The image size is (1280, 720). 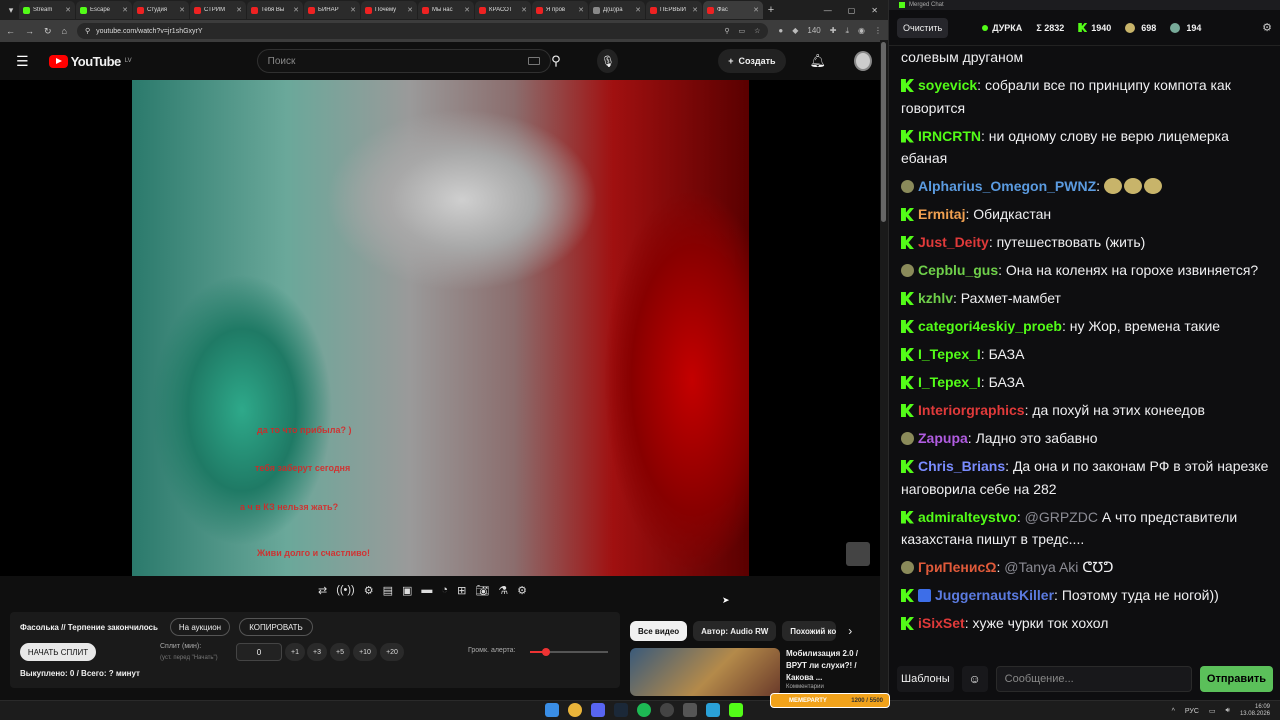 What do you see at coordinates (389, 10) in the screenshot?
I see `browser-tab: Почему ✕` at bounding box center [389, 10].